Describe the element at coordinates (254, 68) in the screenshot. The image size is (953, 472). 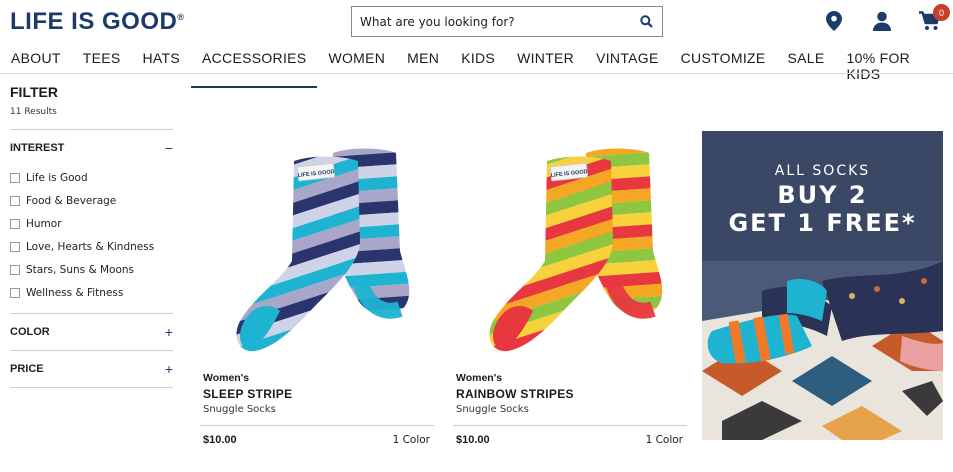
I see `nav-item-accessories: ACCESSORIES` at that location.